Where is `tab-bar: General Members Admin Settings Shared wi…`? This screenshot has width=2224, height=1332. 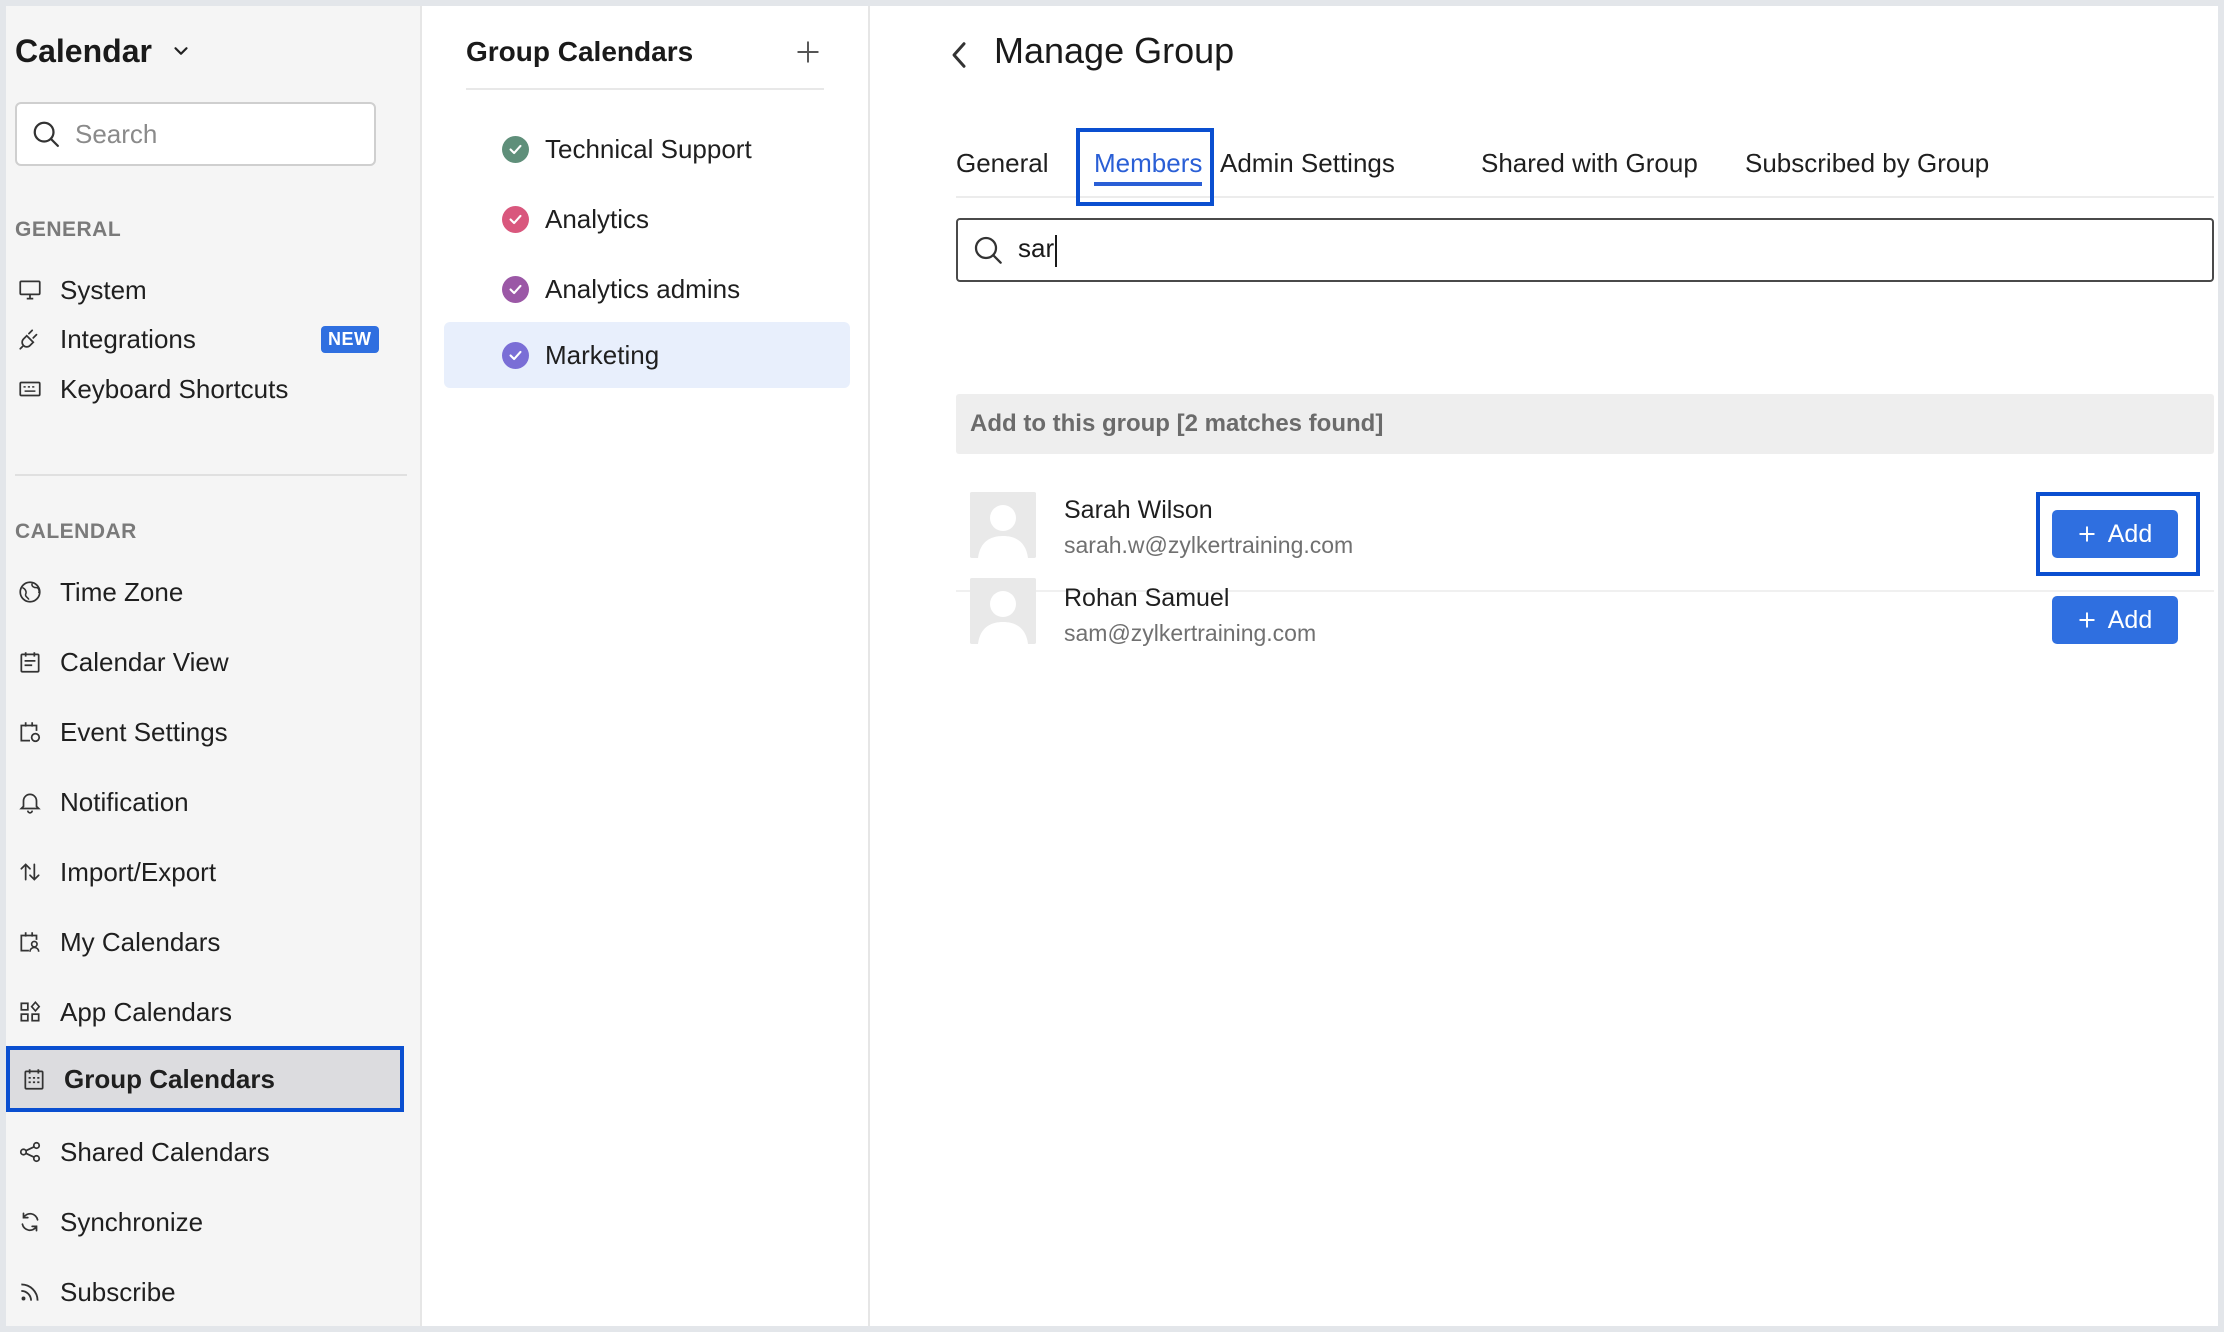 tab-bar: General Members Admin Settings Shared wi… is located at coordinates (1585, 167).